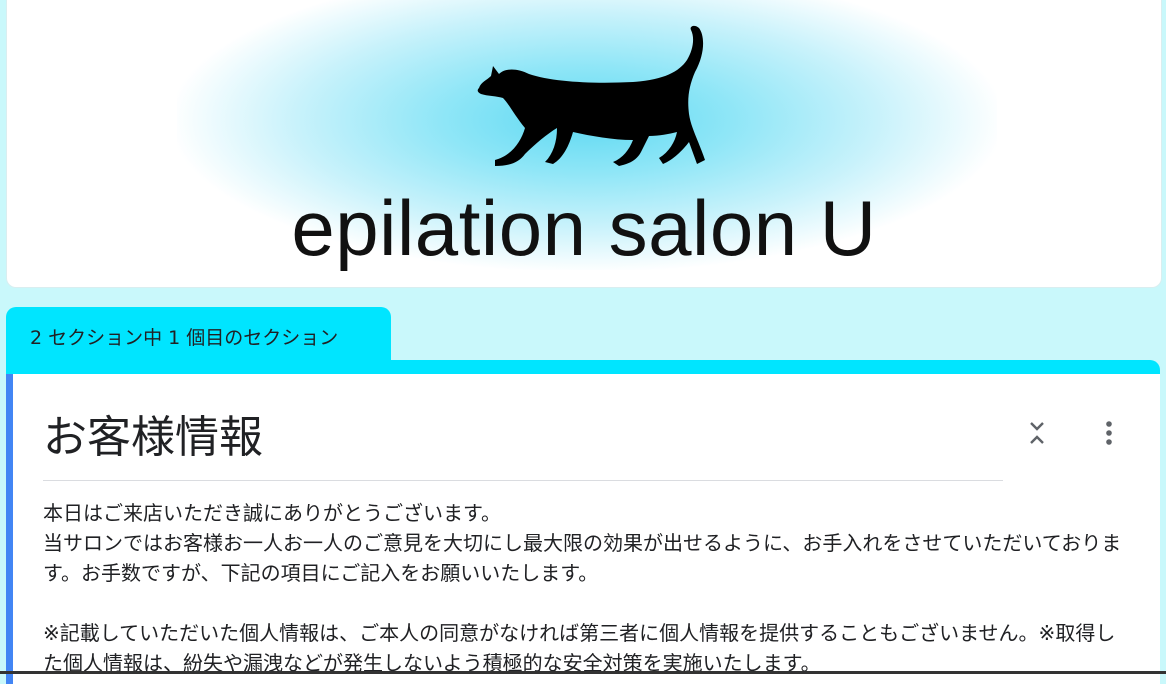 Image resolution: width=1166 pixels, height=684 pixels. Describe the element at coordinates (153, 437) in the screenshot. I see `section-title: お客様情報` at that location.